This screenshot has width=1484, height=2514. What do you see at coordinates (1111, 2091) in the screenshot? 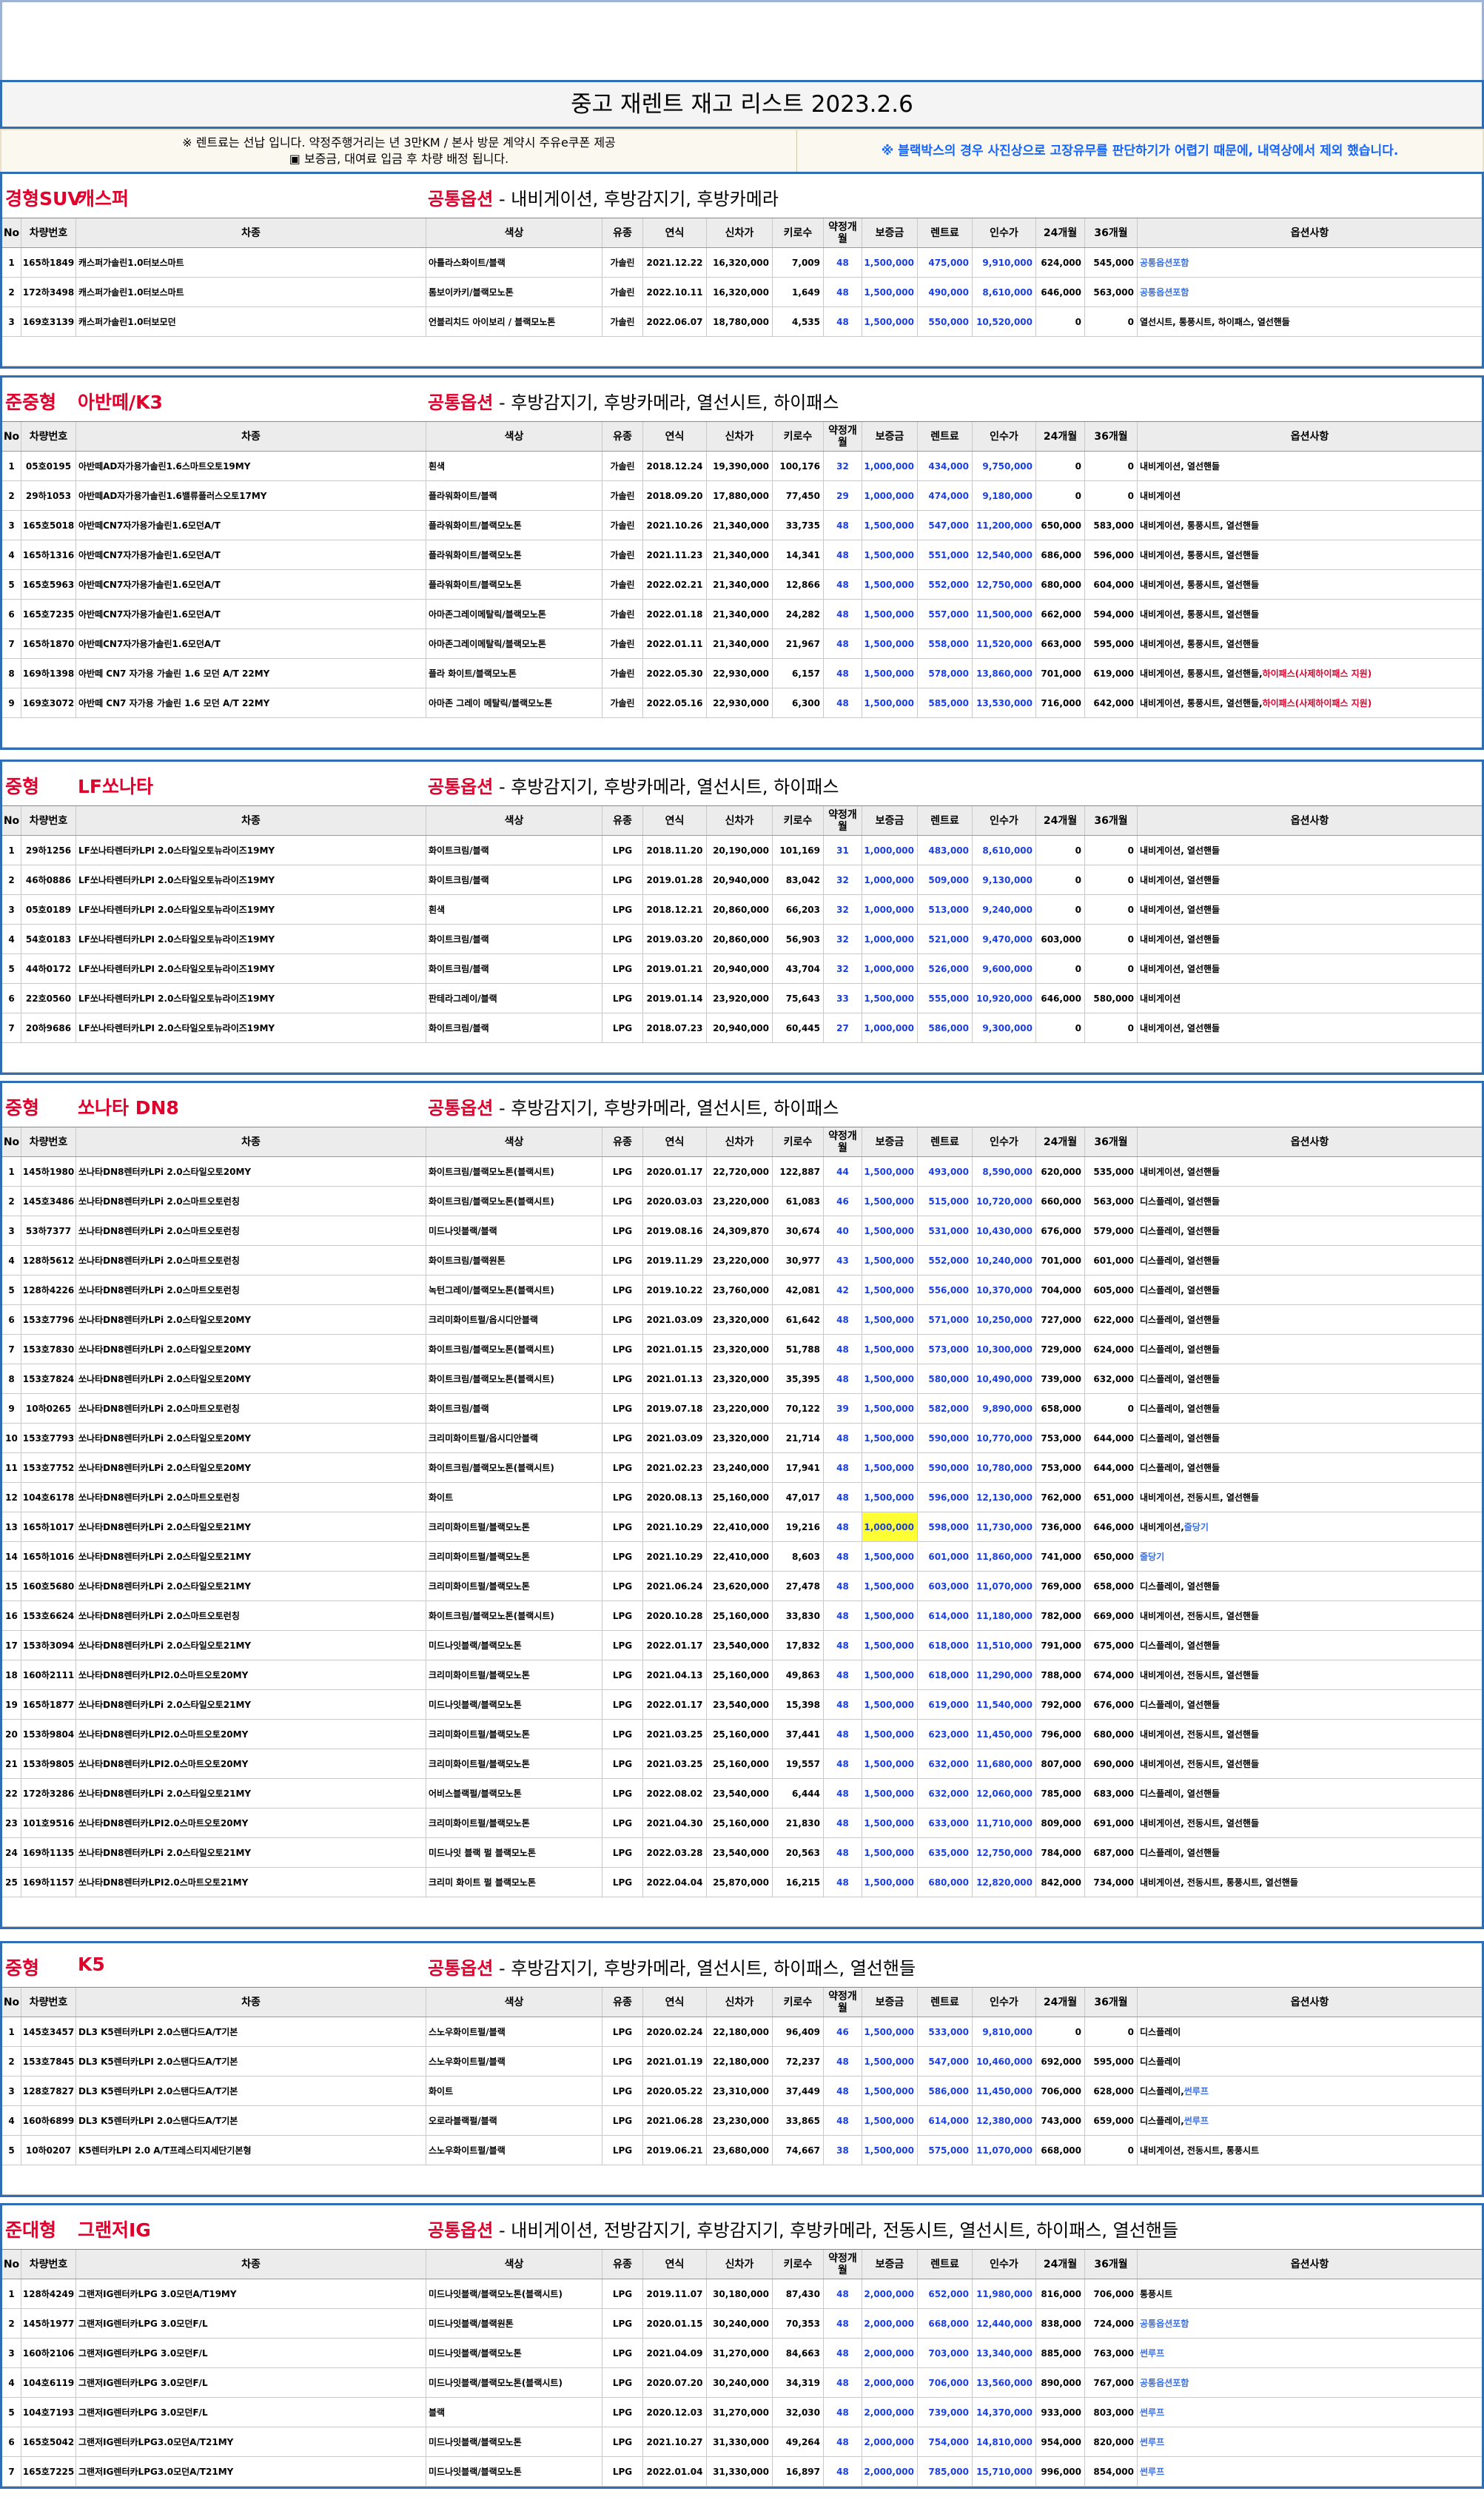
I see `cell-price-36m: 628,000` at bounding box center [1111, 2091].